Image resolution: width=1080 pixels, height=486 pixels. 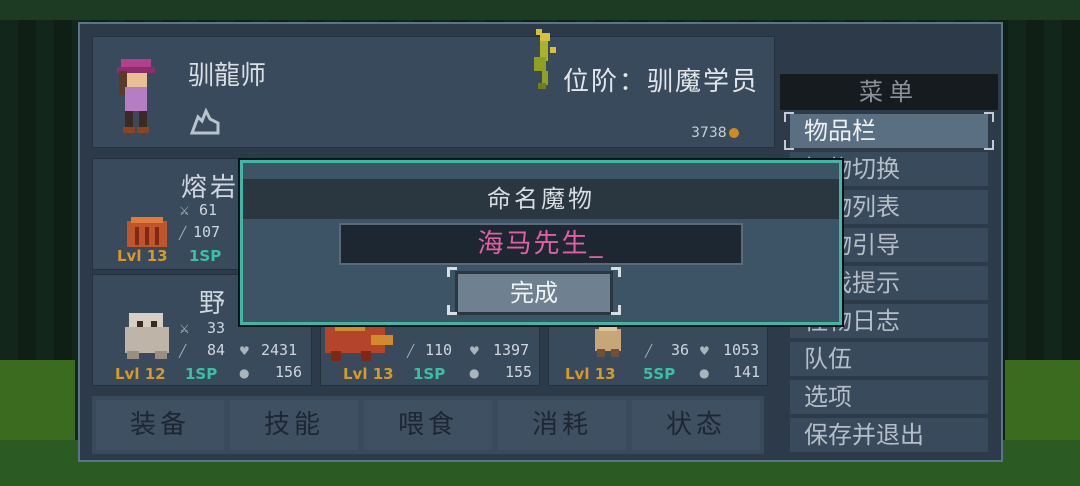 I want to click on moss-left, so click(x=37, y=400).